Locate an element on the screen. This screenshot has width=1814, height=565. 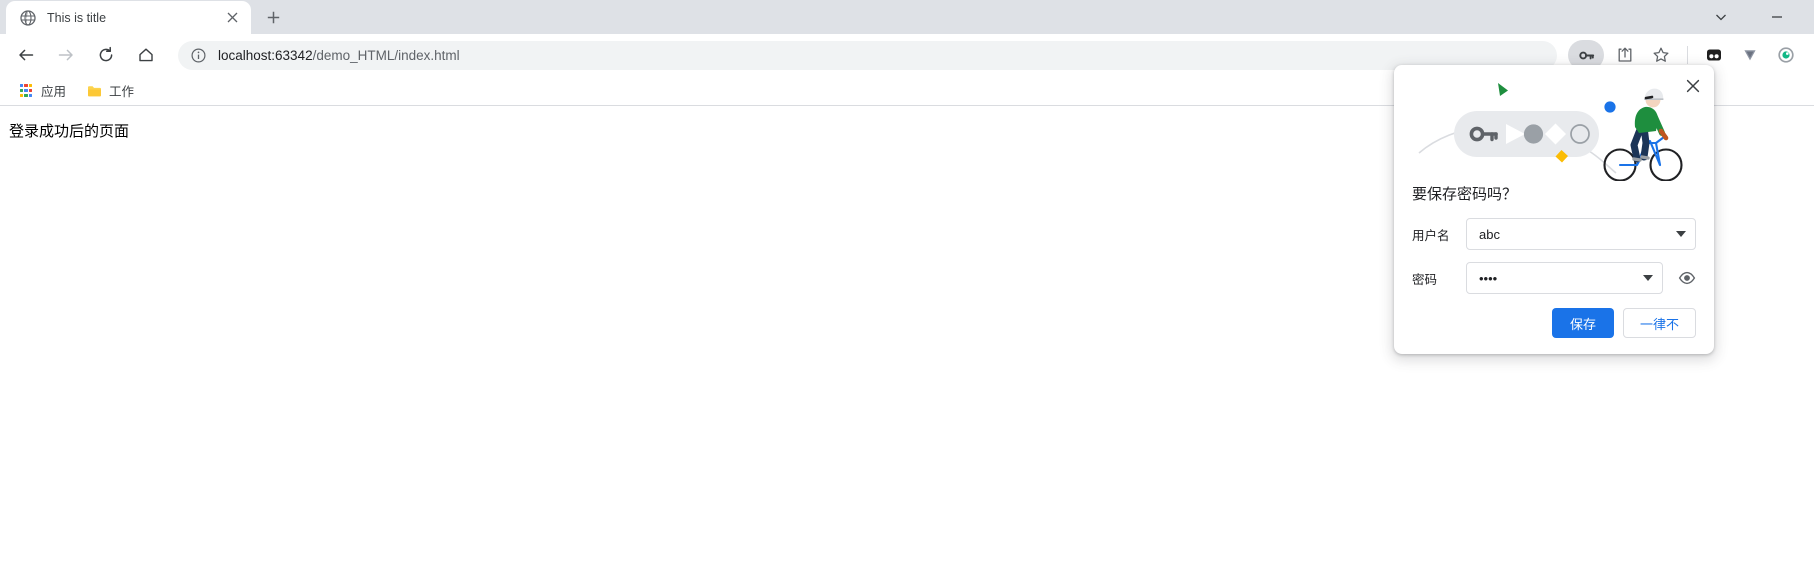
username-label: 用户名 is located at coordinates (1431, 235).